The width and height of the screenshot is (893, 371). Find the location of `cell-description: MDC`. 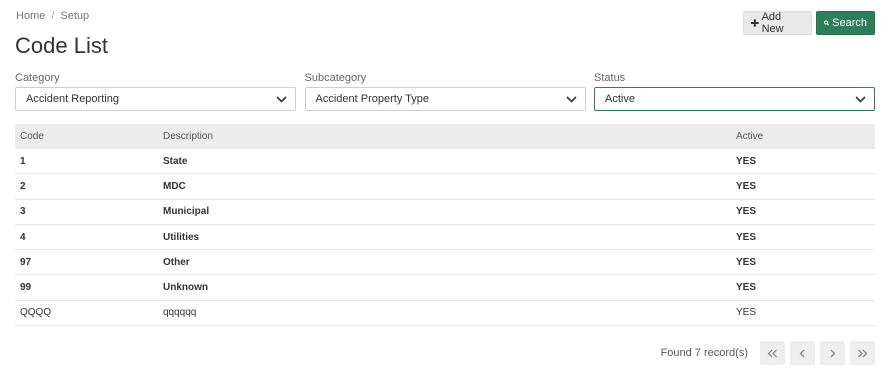

cell-description: MDC is located at coordinates (174, 186).